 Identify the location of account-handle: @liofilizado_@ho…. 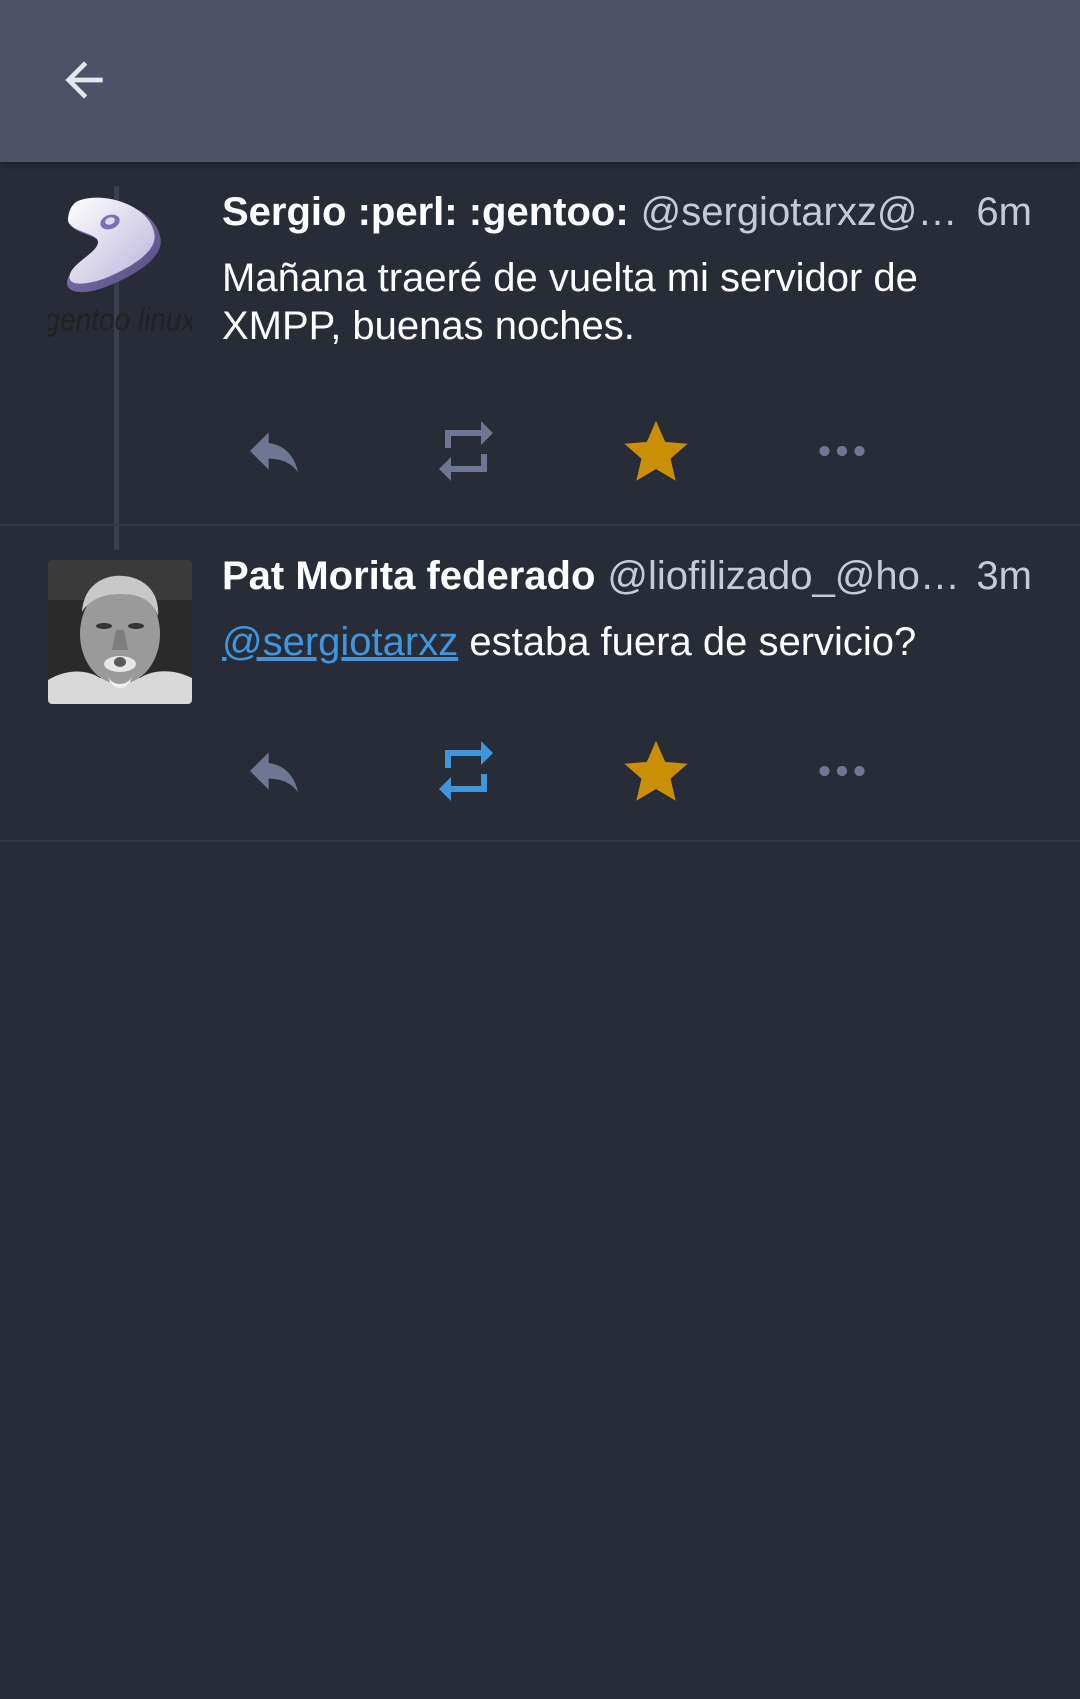
(784, 576).